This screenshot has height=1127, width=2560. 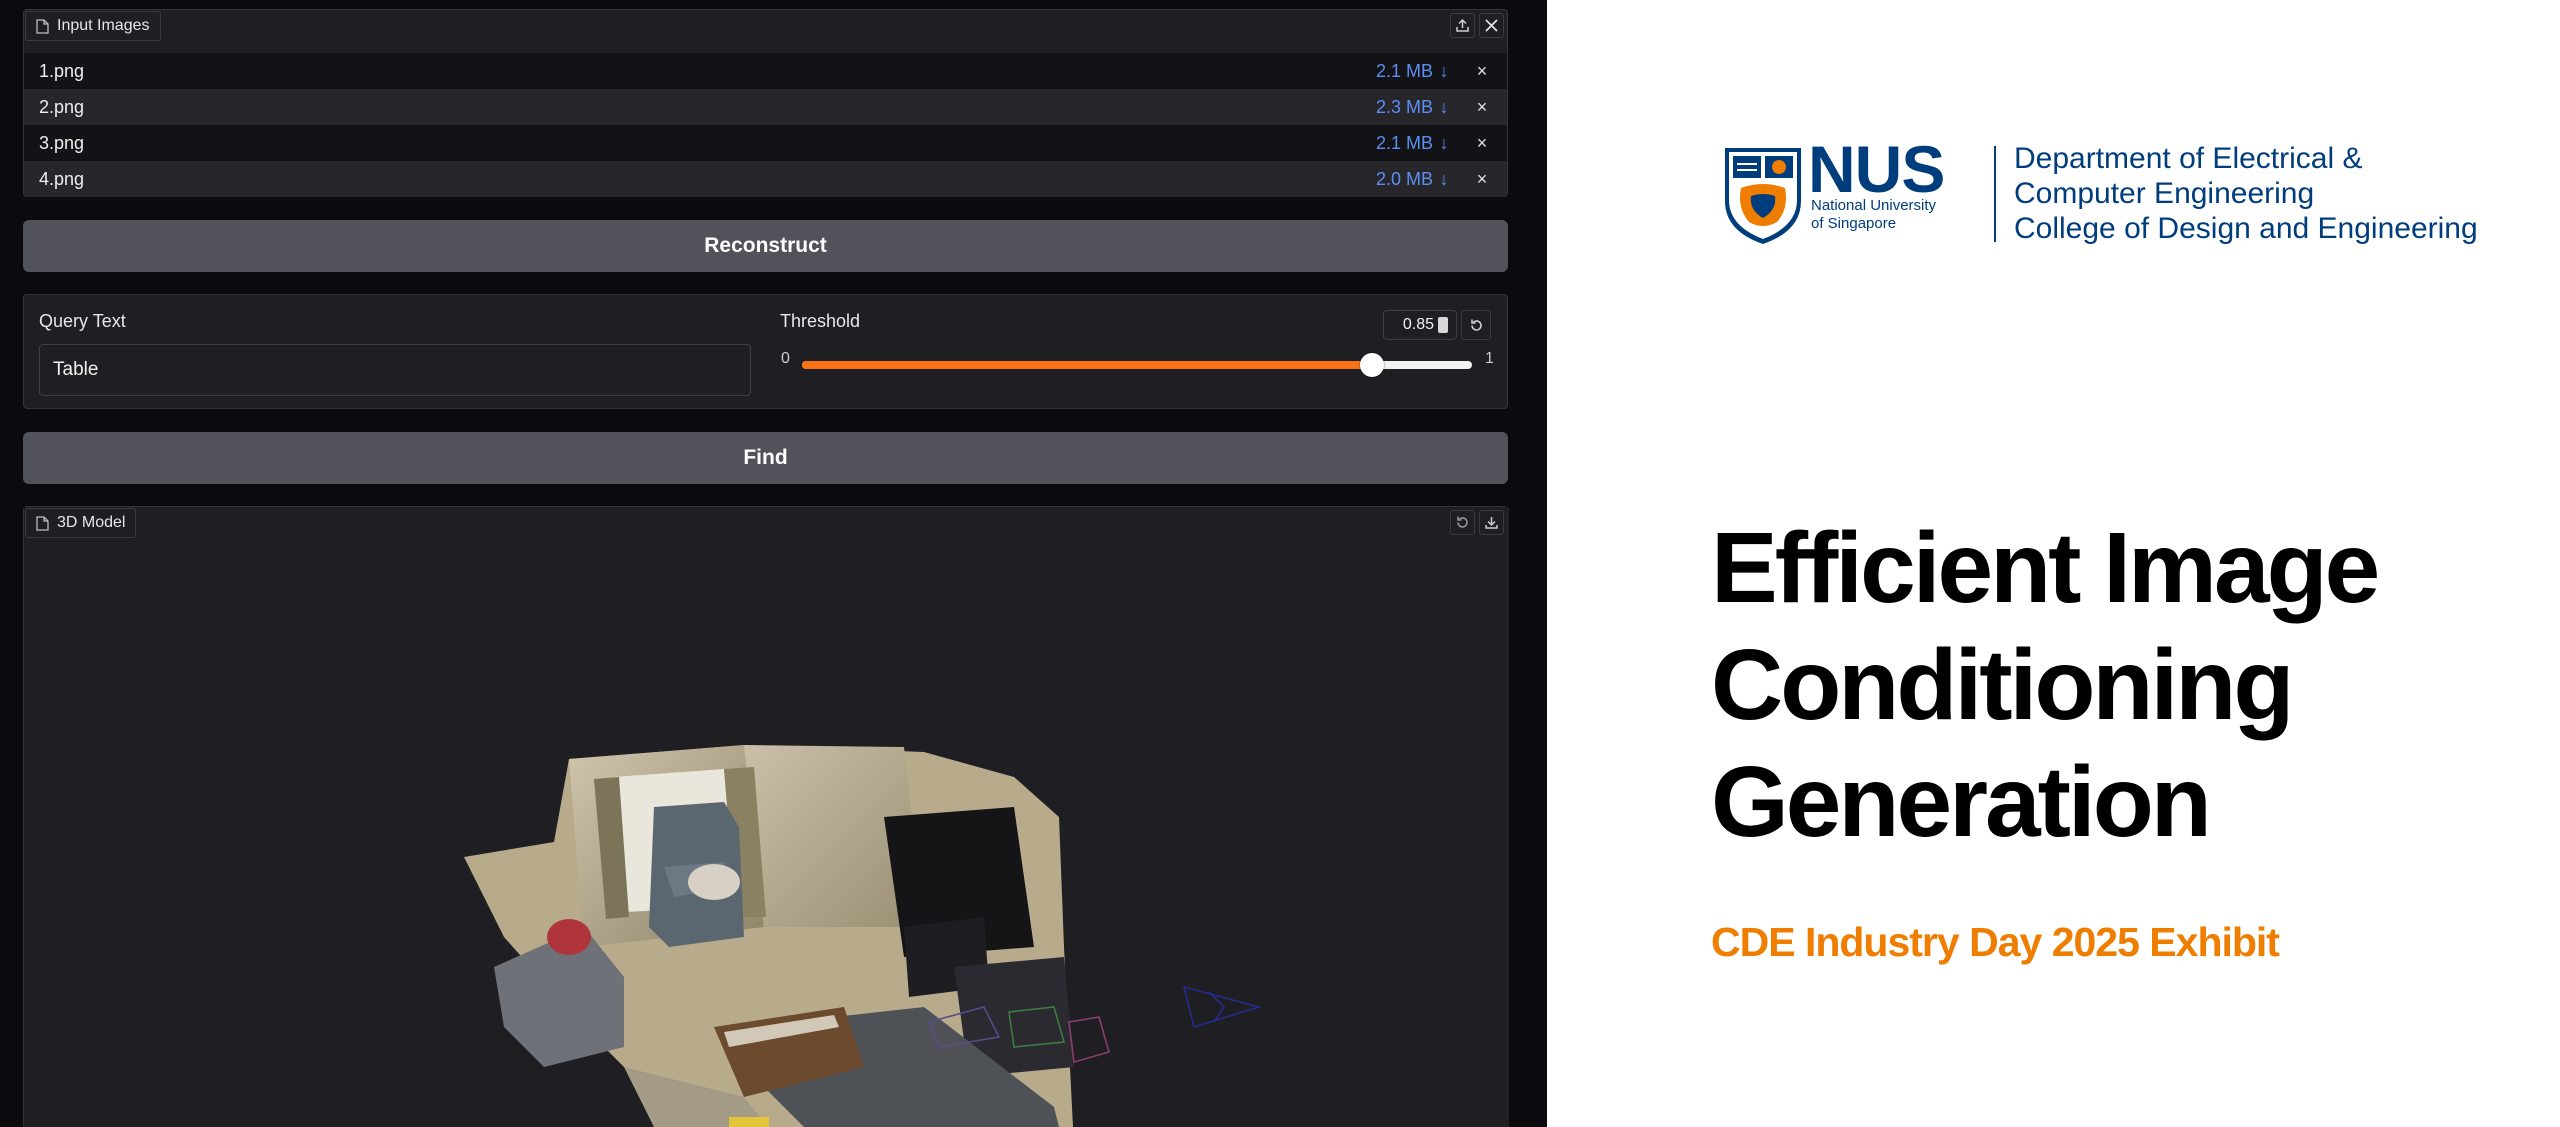 I want to click on query-text-input: Table, so click(x=395, y=370).